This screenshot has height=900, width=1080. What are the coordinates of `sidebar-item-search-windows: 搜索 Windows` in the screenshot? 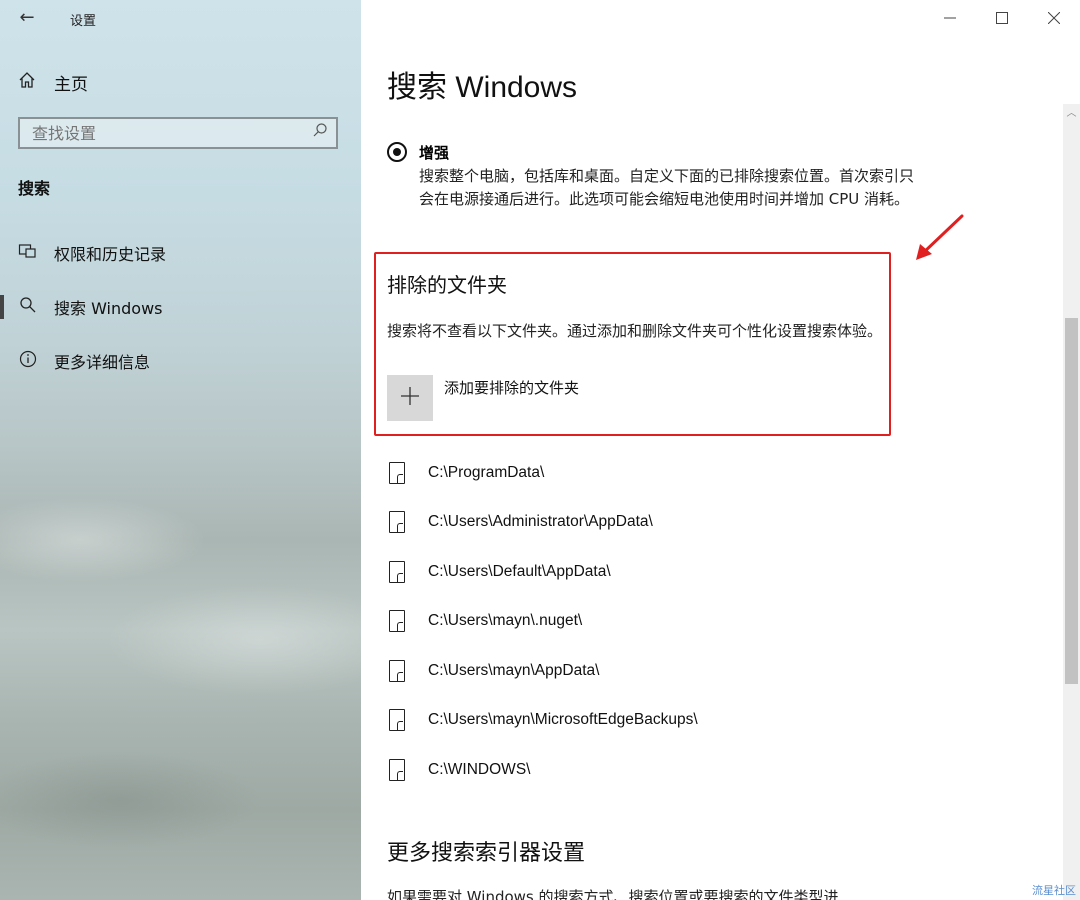 It's located at (180, 307).